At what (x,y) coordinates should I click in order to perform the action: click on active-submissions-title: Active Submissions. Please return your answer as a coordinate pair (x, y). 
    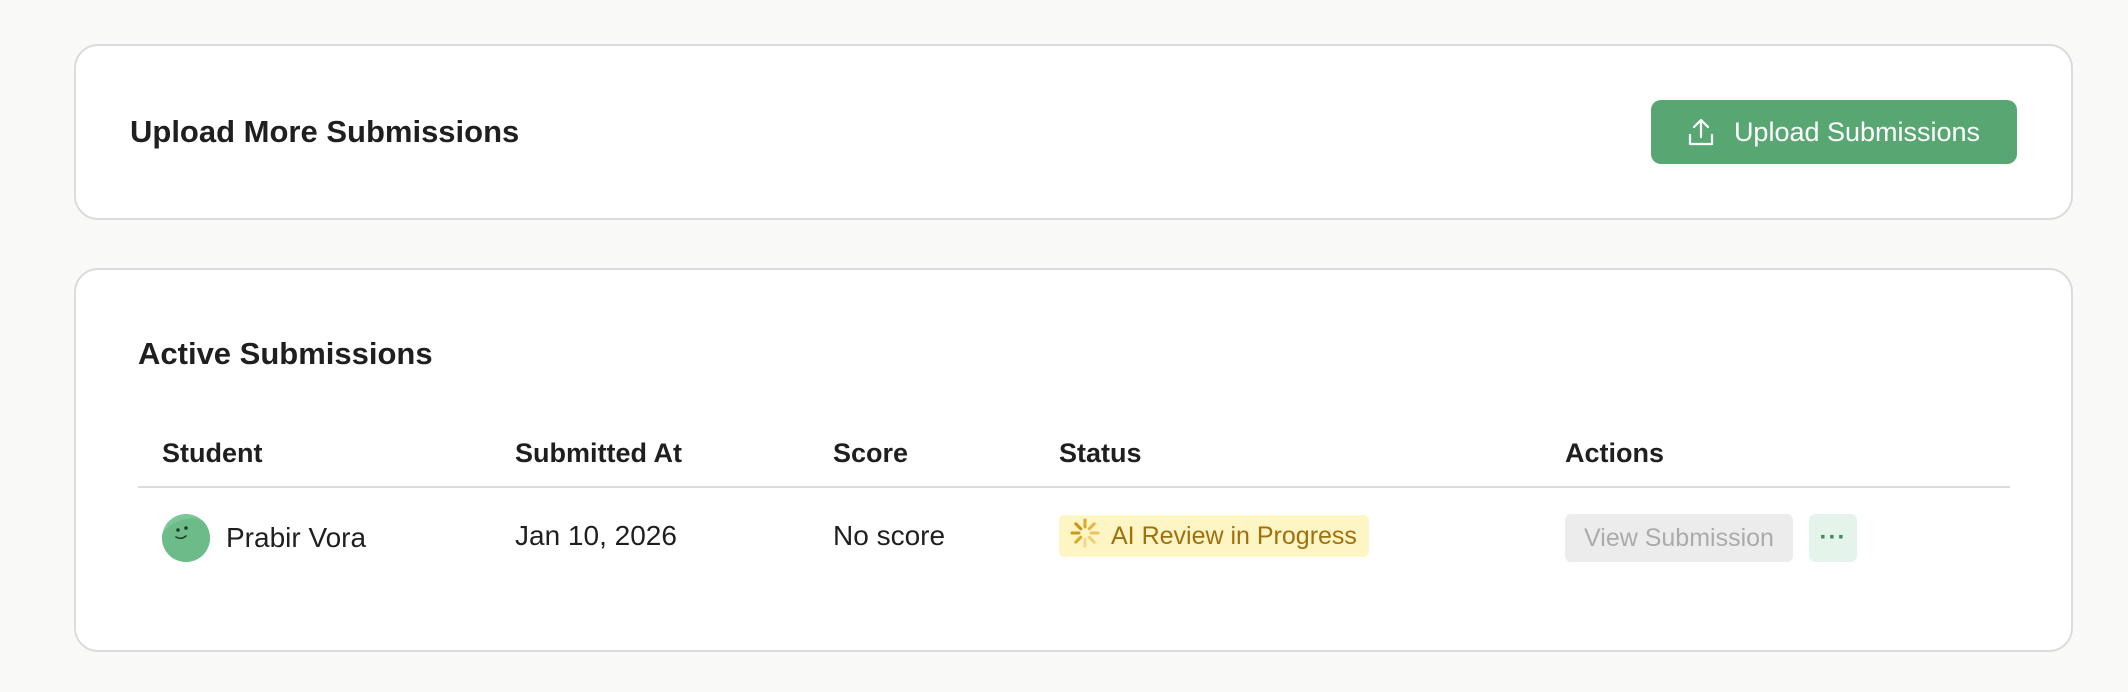
    Looking at the image, I should click on (285, 353).